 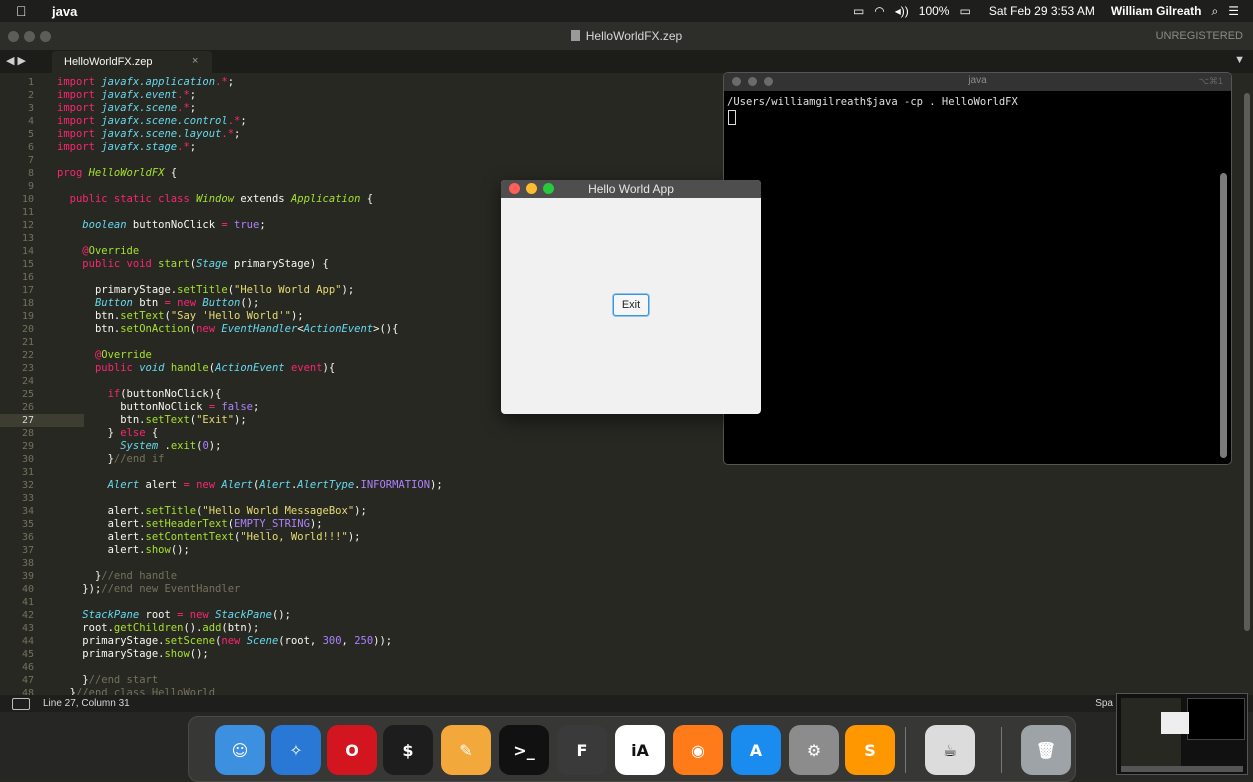 I want to click on wifi-icon: ◠, so click(x=879, y=11).